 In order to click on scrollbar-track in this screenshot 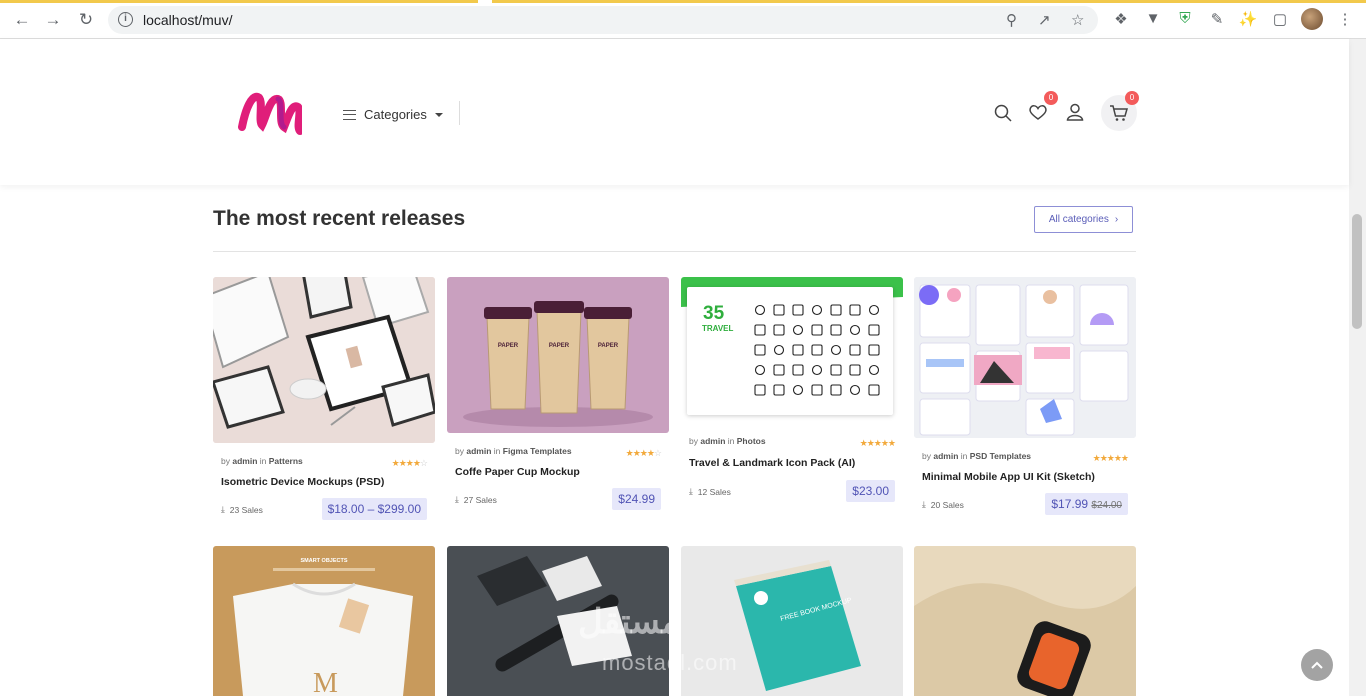, I will do `click(1357, 367)`.